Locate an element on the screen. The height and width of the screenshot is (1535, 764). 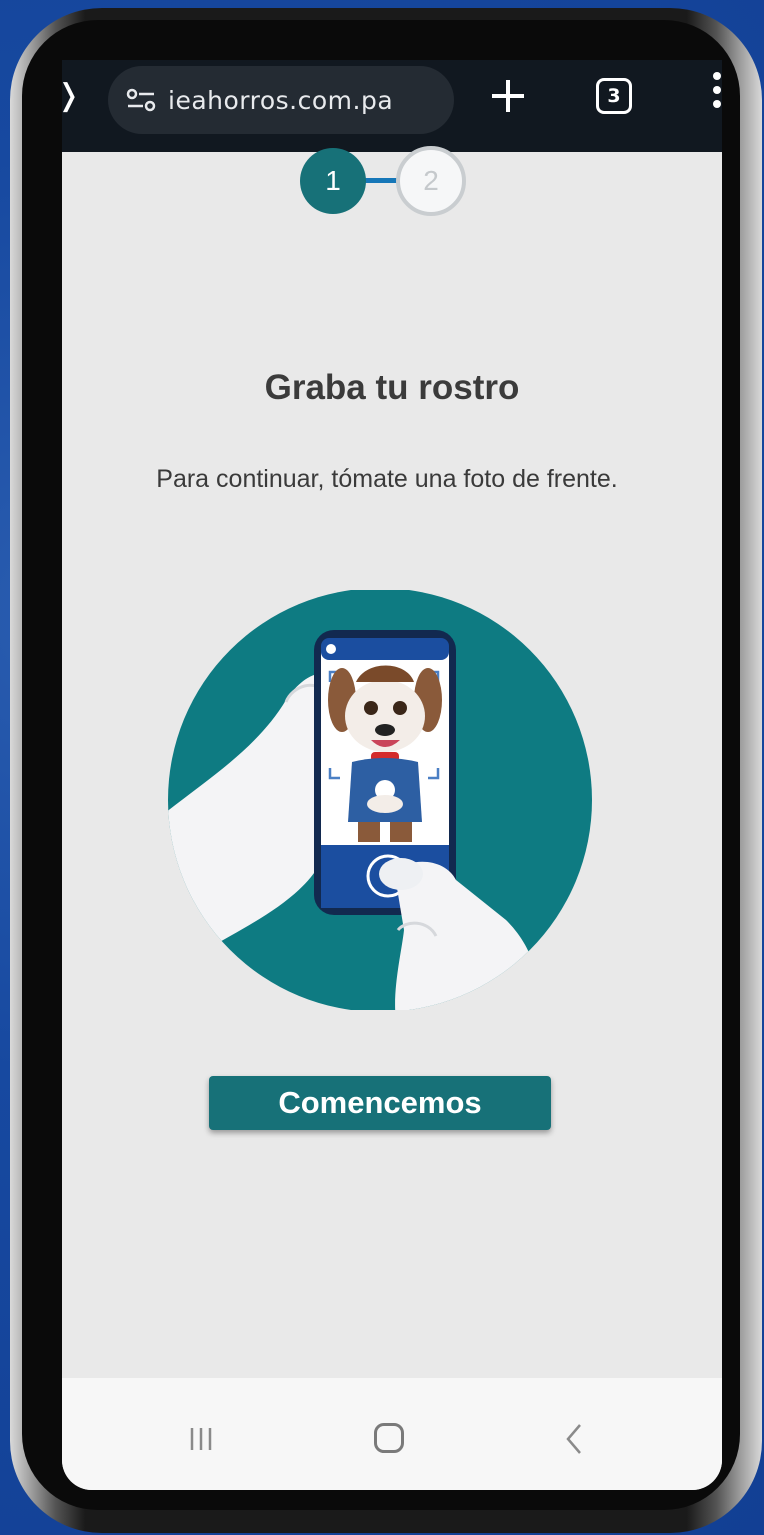
home-icon: ❭ is located at coordinates (71, 95).